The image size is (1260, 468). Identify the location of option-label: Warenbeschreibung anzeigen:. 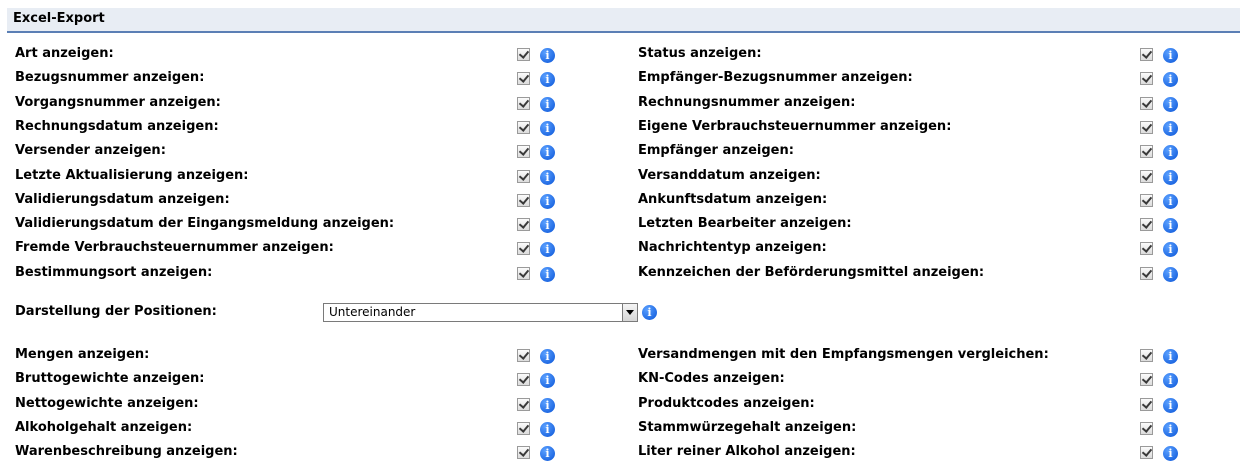
(126, 452).